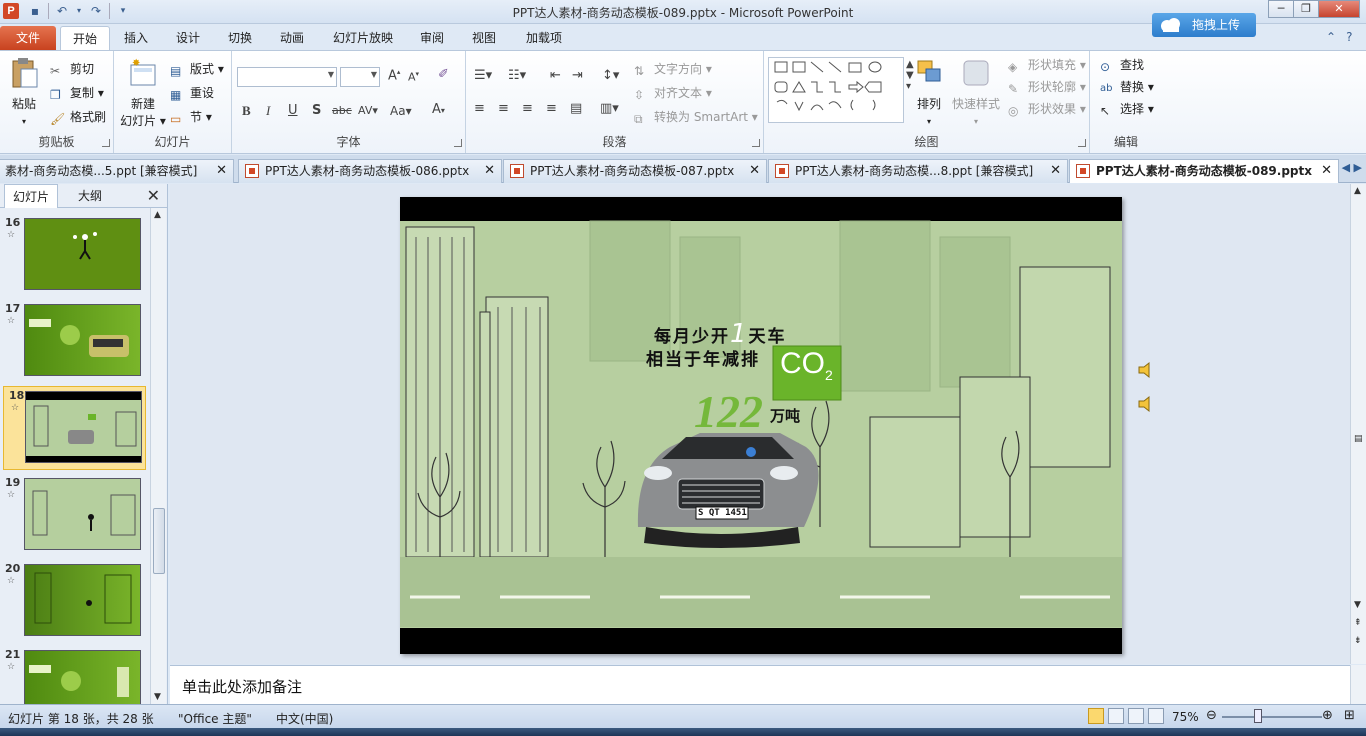  Describe the element at coordinates (527, 108) in the screenshot. I see `align-right-icon: ≡` at that location.